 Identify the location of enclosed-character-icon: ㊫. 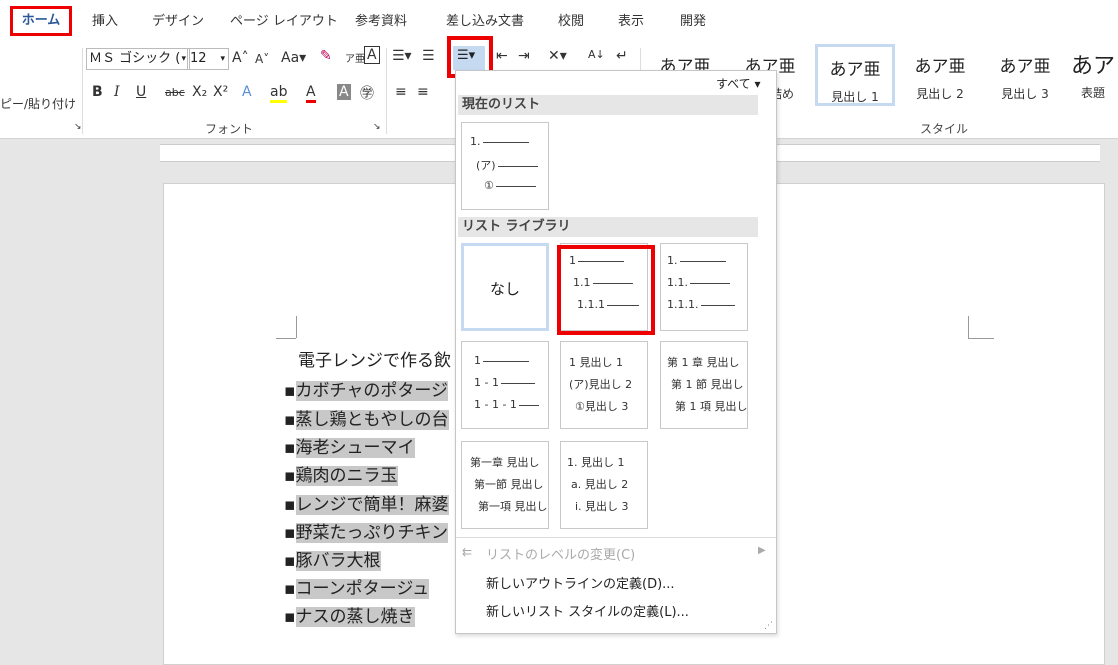
(367, 93).